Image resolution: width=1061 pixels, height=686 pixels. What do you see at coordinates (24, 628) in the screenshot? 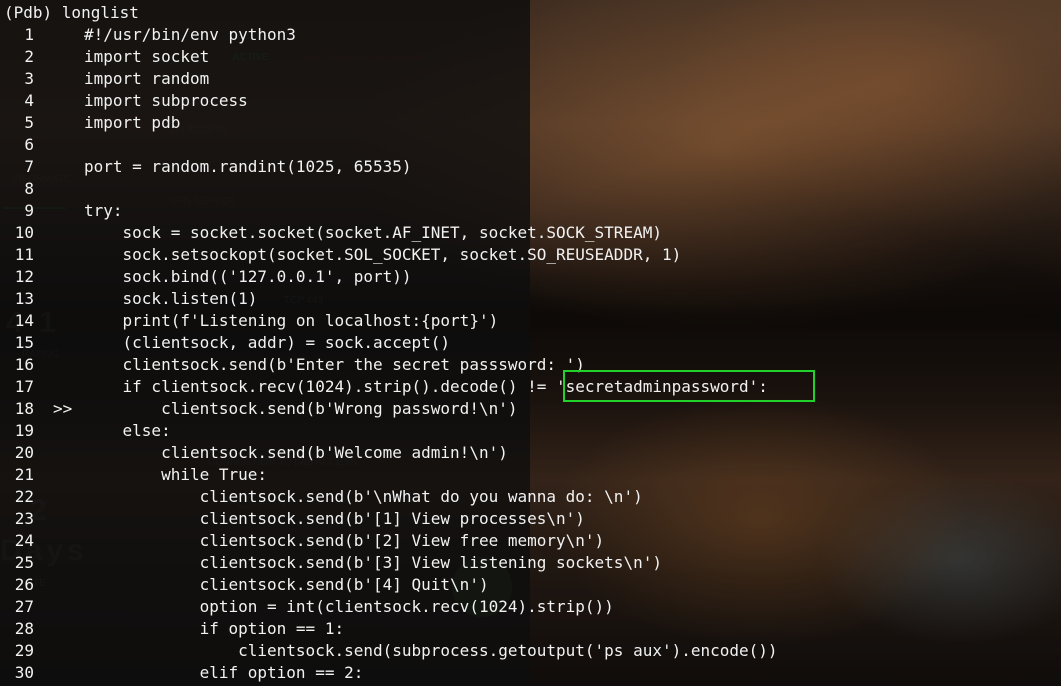
I see `line-number: 28` at bounding box center [24, 628].